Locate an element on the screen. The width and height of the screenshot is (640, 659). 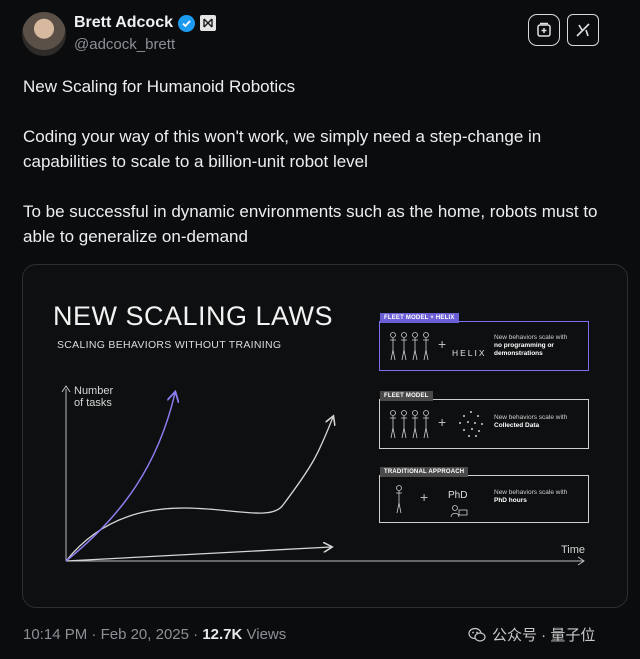
panel-desc-bold: Collected Data is located at coordinates (517, 425).